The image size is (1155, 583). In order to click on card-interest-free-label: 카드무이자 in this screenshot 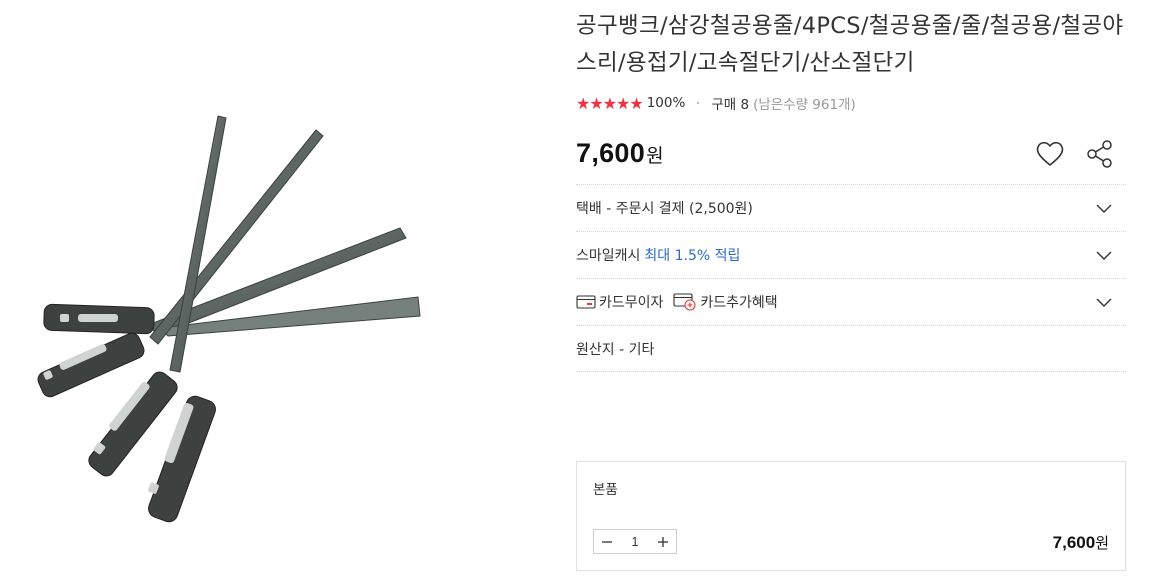, I will do `click(631, 303)`.